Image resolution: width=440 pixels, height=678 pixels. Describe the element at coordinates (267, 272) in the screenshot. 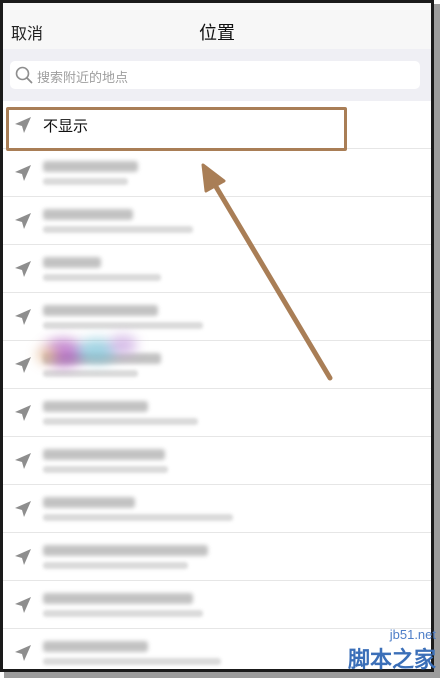

I see `annotation-arrow` at that location.